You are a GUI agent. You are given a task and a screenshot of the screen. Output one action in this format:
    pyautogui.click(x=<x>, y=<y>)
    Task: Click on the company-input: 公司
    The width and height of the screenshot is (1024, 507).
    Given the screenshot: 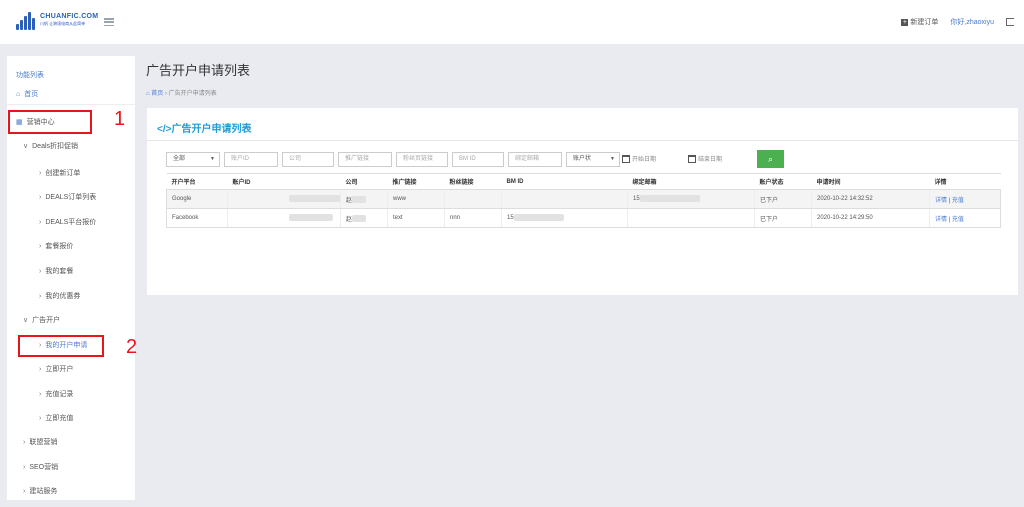 What is the action you would take?
    pyautogui.click(x=308, y=159)
    